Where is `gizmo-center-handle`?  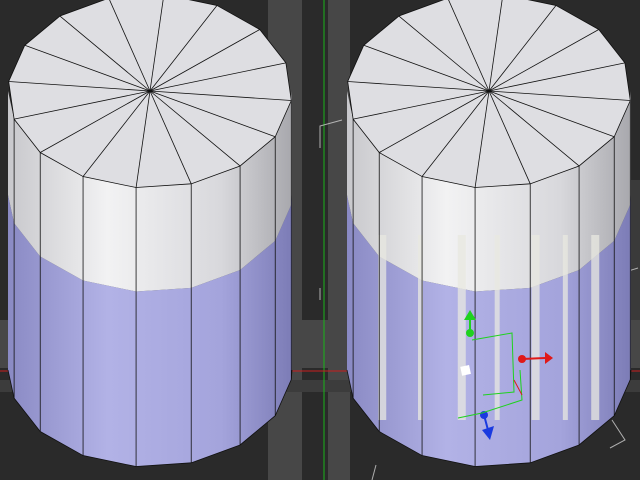
gizmo-center-handle is located at coordinates (465, 370).